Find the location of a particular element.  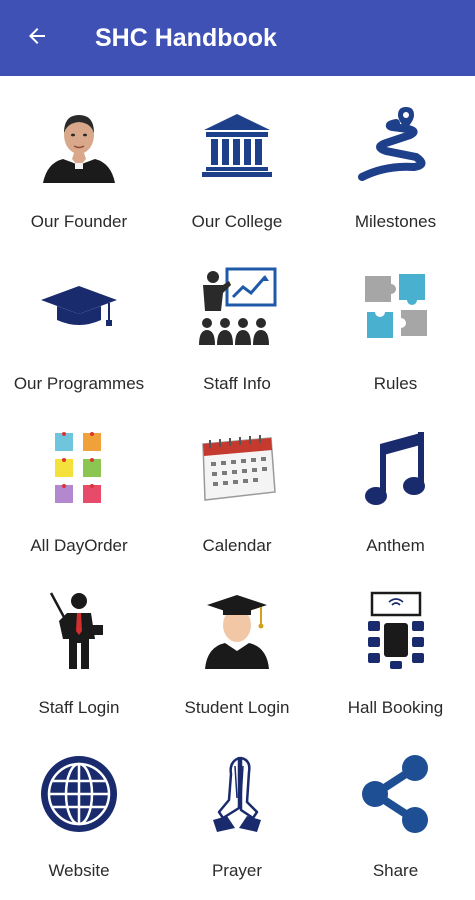

menu-item-staff-login: Staff Login is located at coordinates (79, 643).